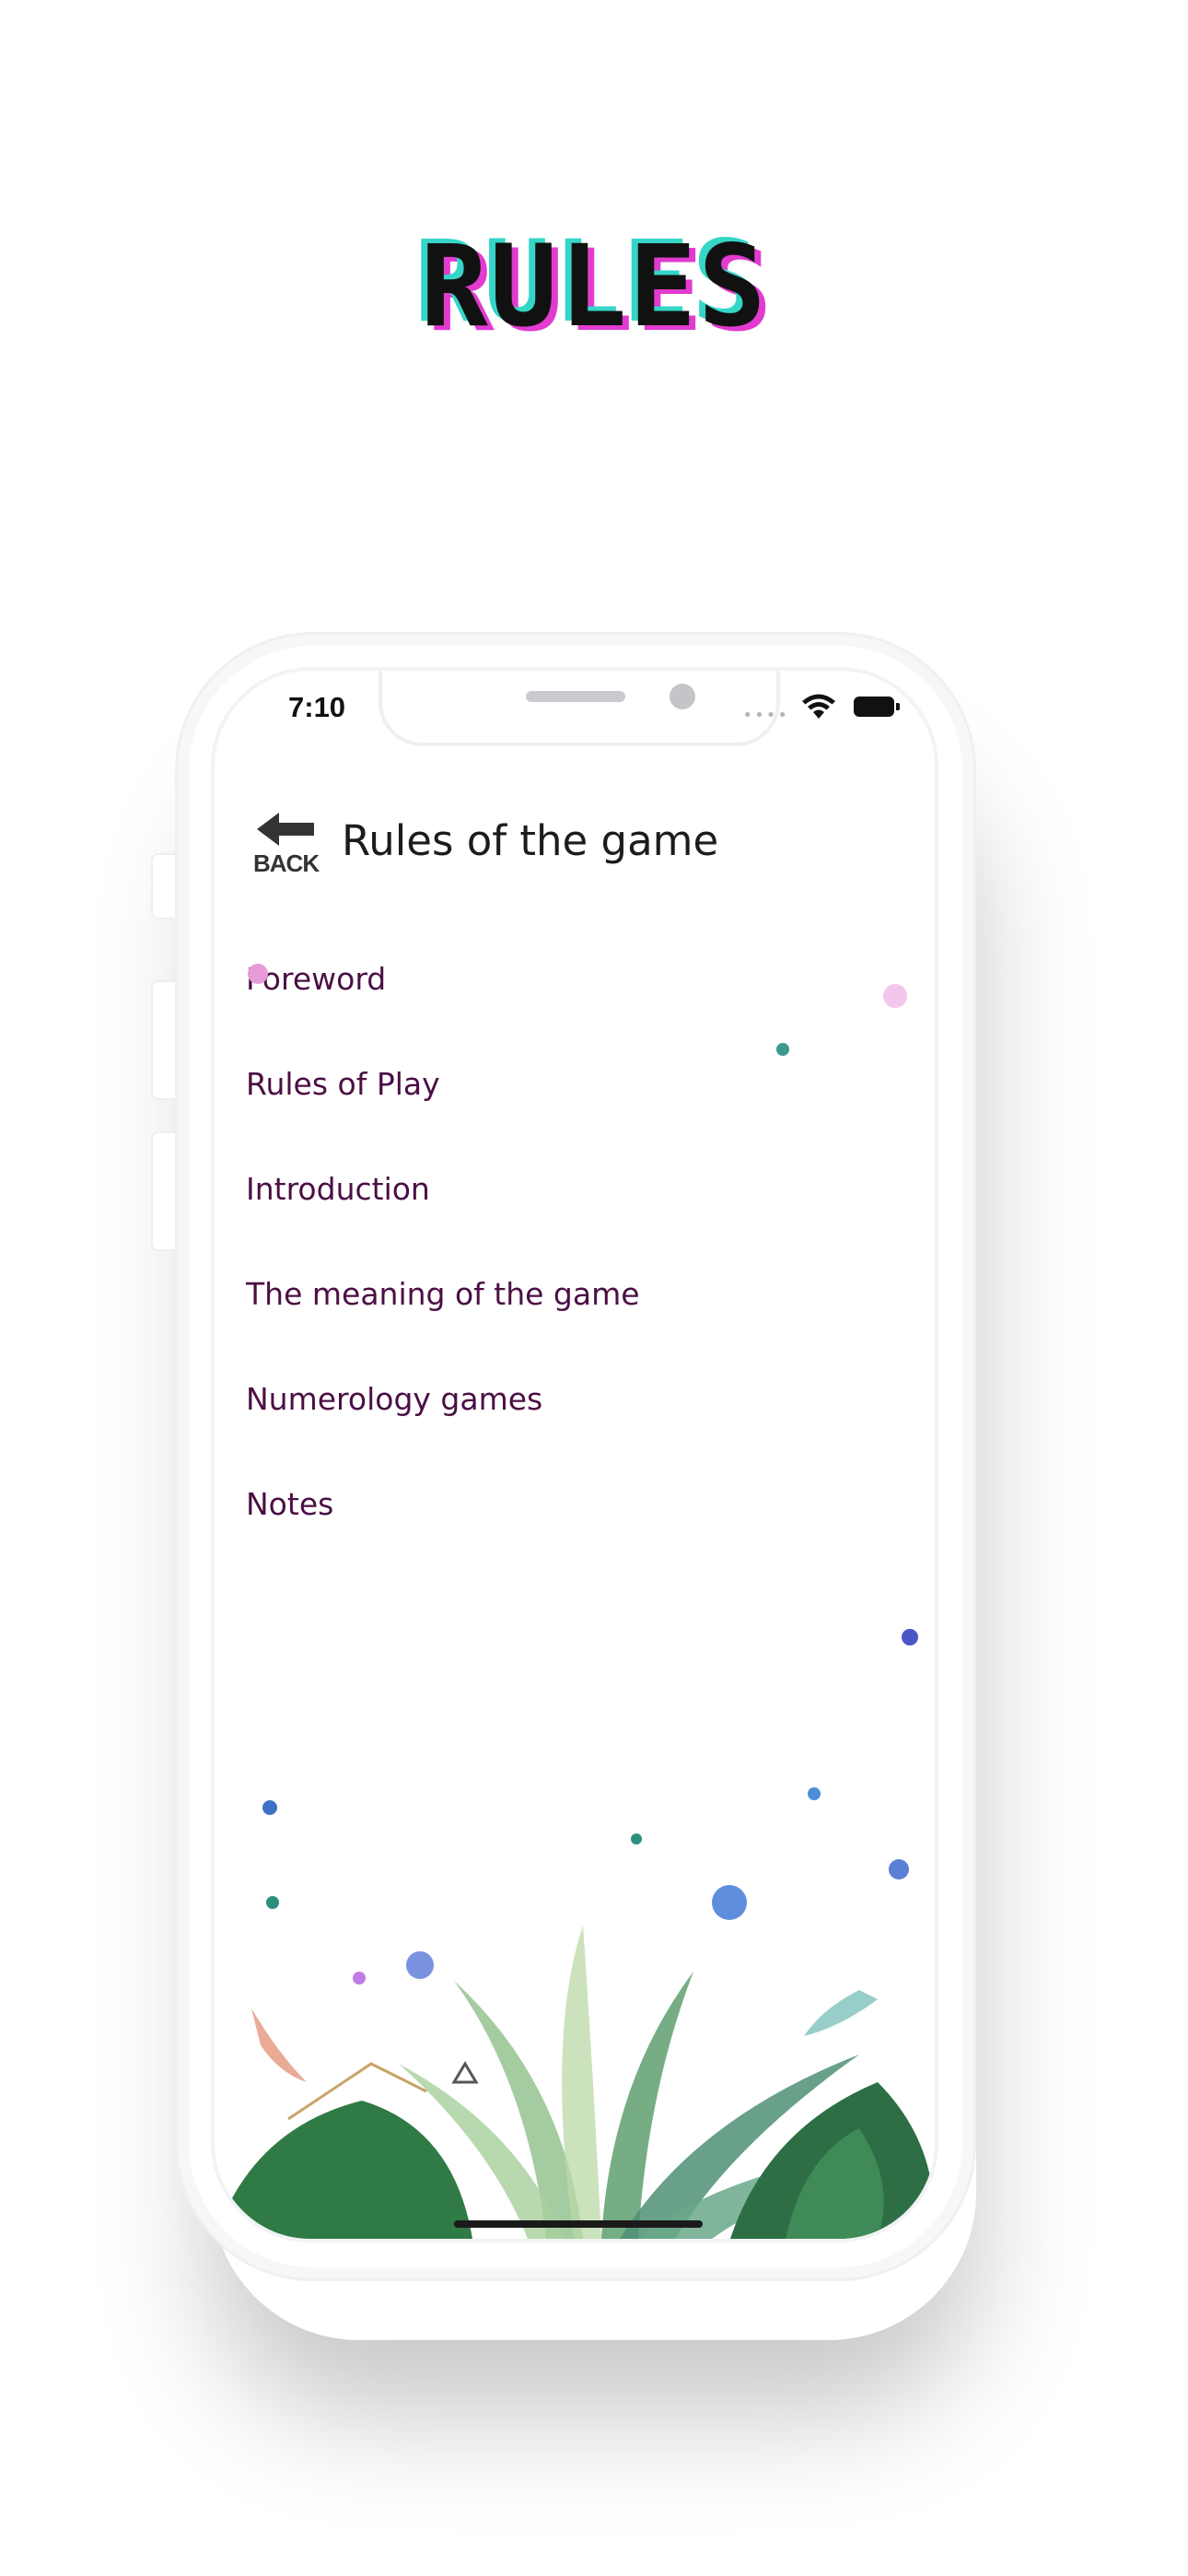 The height and width of the screenshot is (2576, 1188). Describe the element at coordinates (910, 1637) in the screenshot. I see `blue-flower-decoration` at that location.